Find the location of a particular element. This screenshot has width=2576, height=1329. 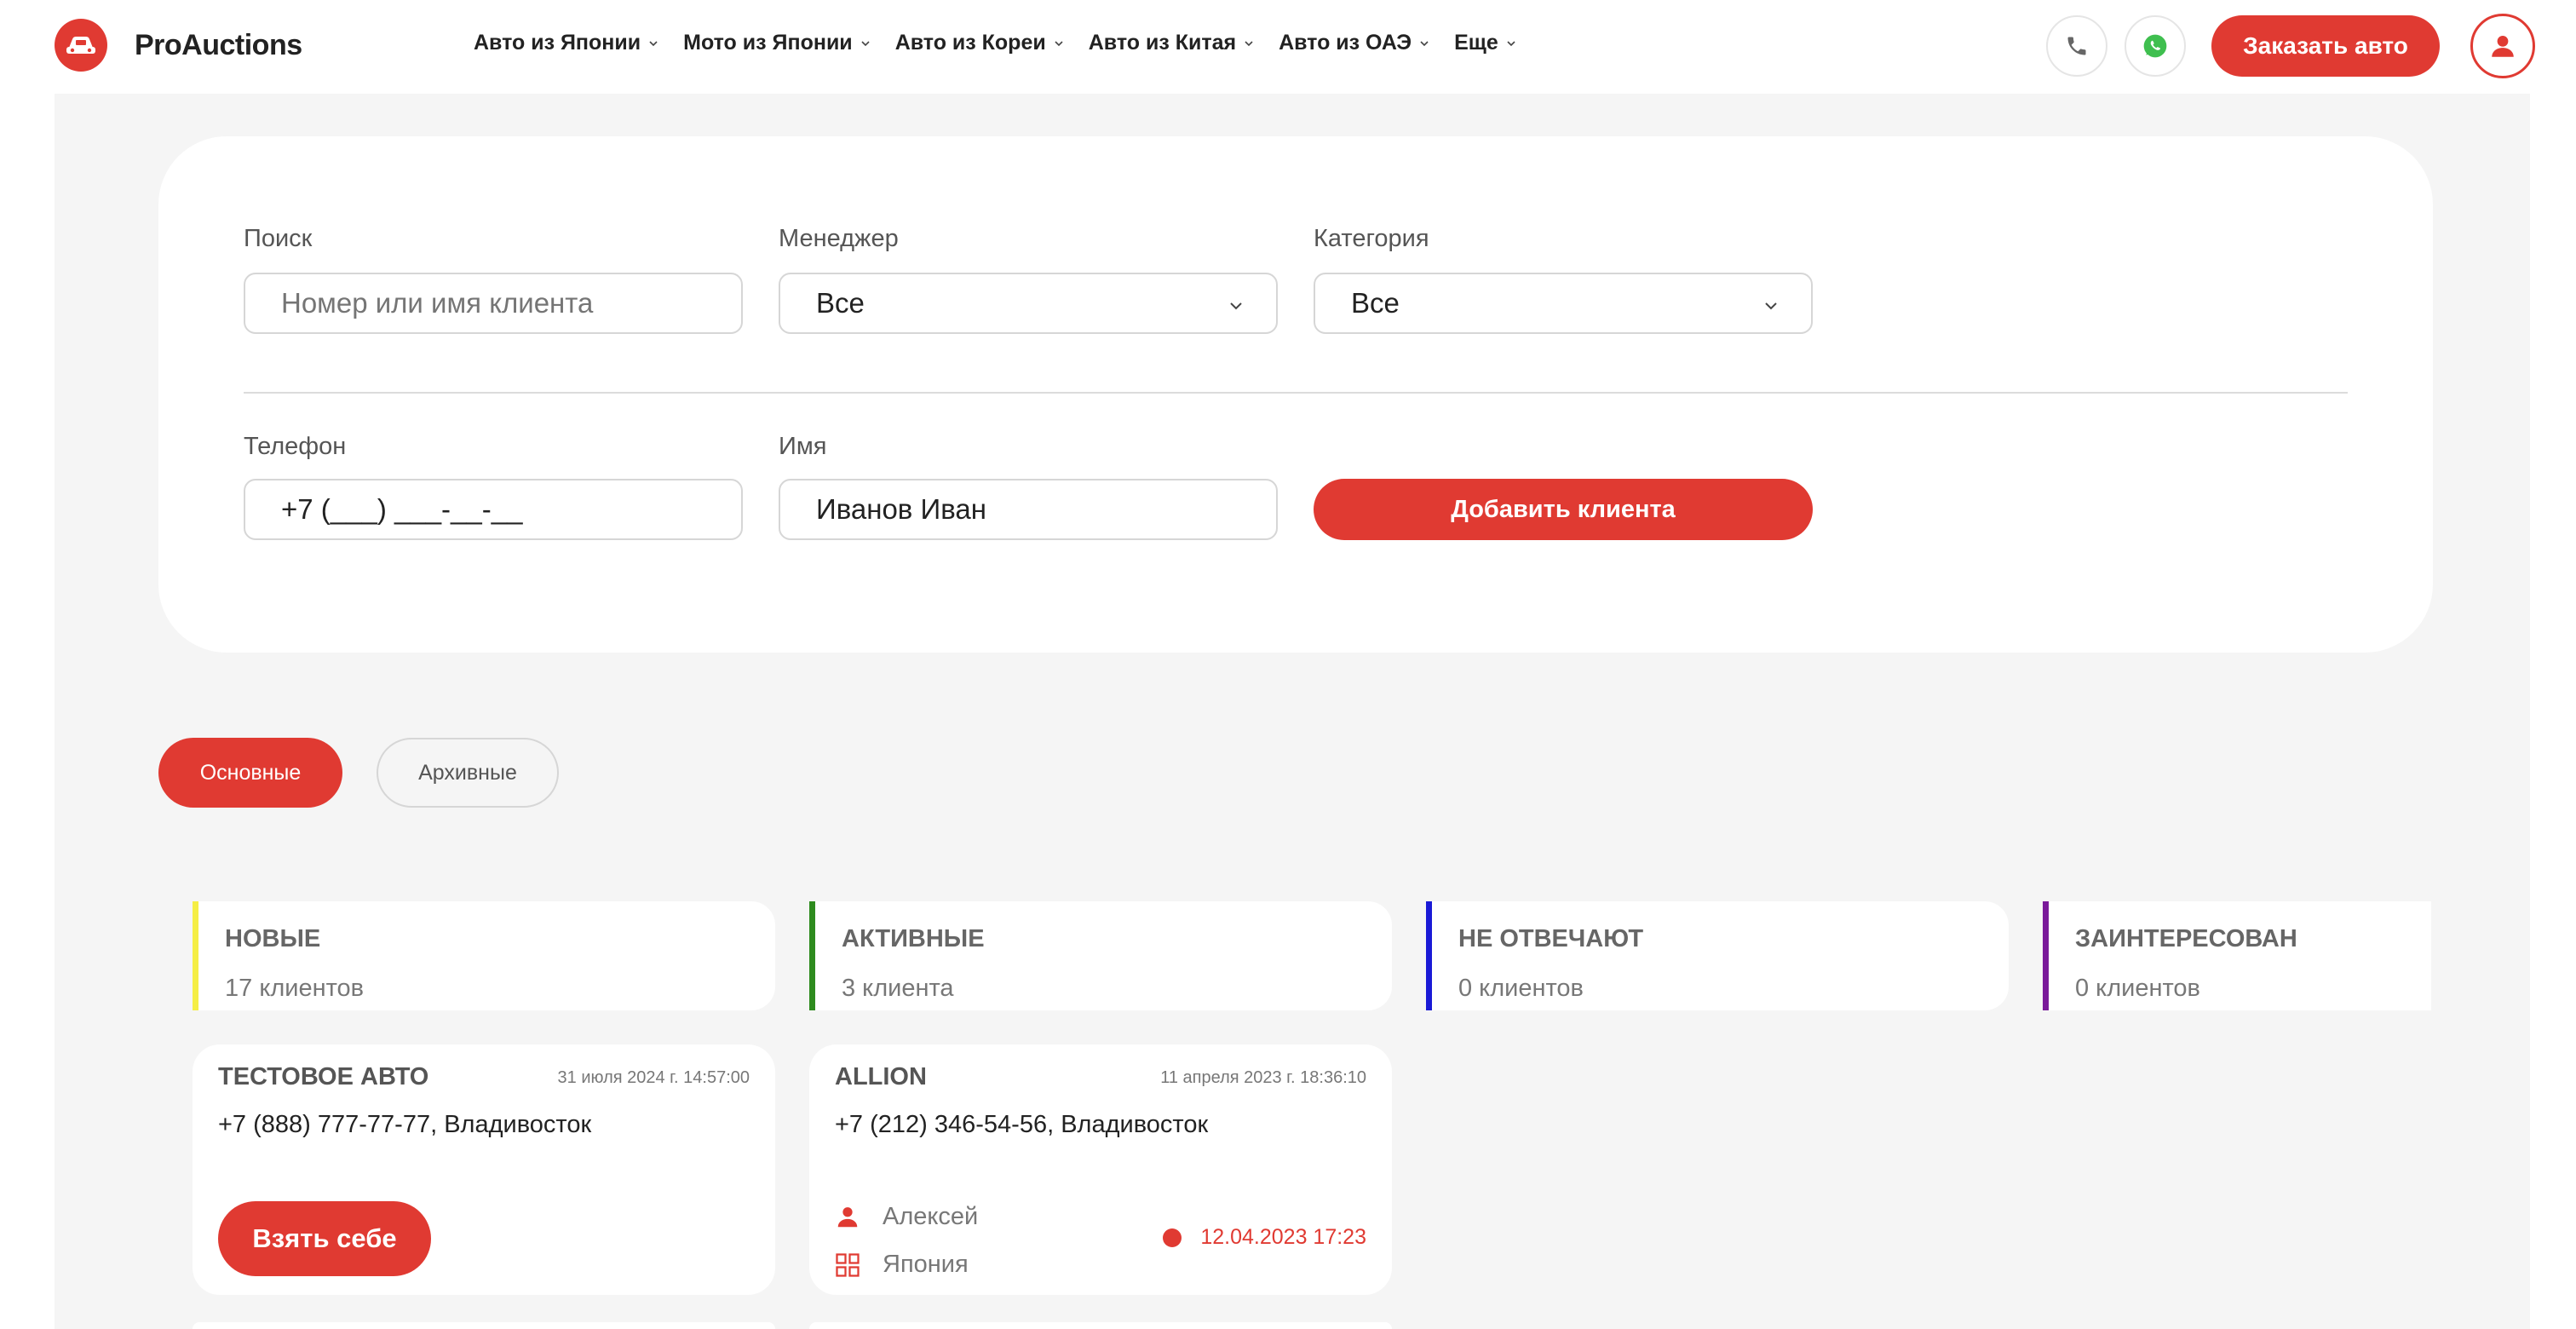

search-input is located at coordinates (493, 304).